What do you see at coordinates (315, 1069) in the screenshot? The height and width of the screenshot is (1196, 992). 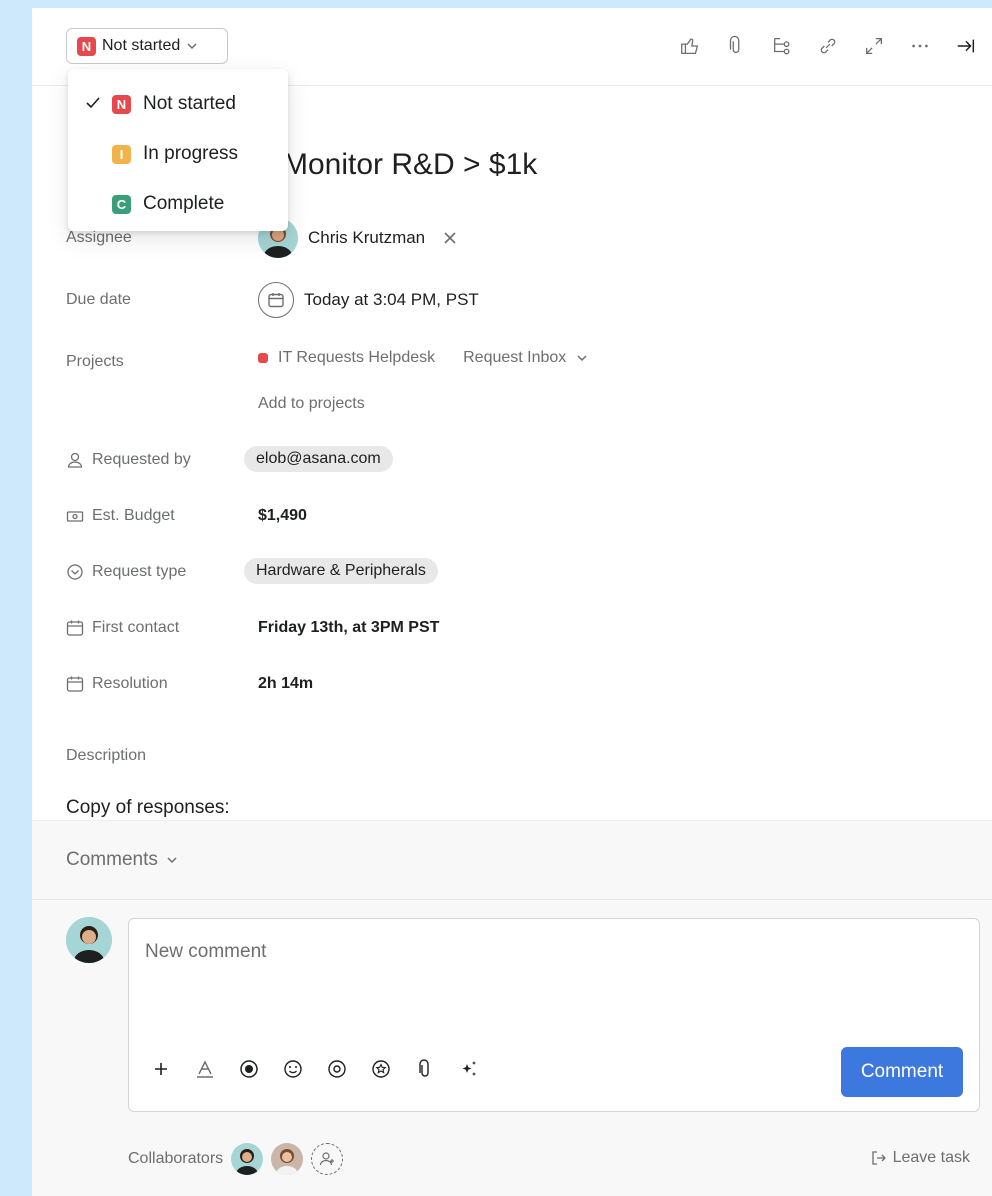 I see `comment-toolbar` at bounding box center [315, 1069].